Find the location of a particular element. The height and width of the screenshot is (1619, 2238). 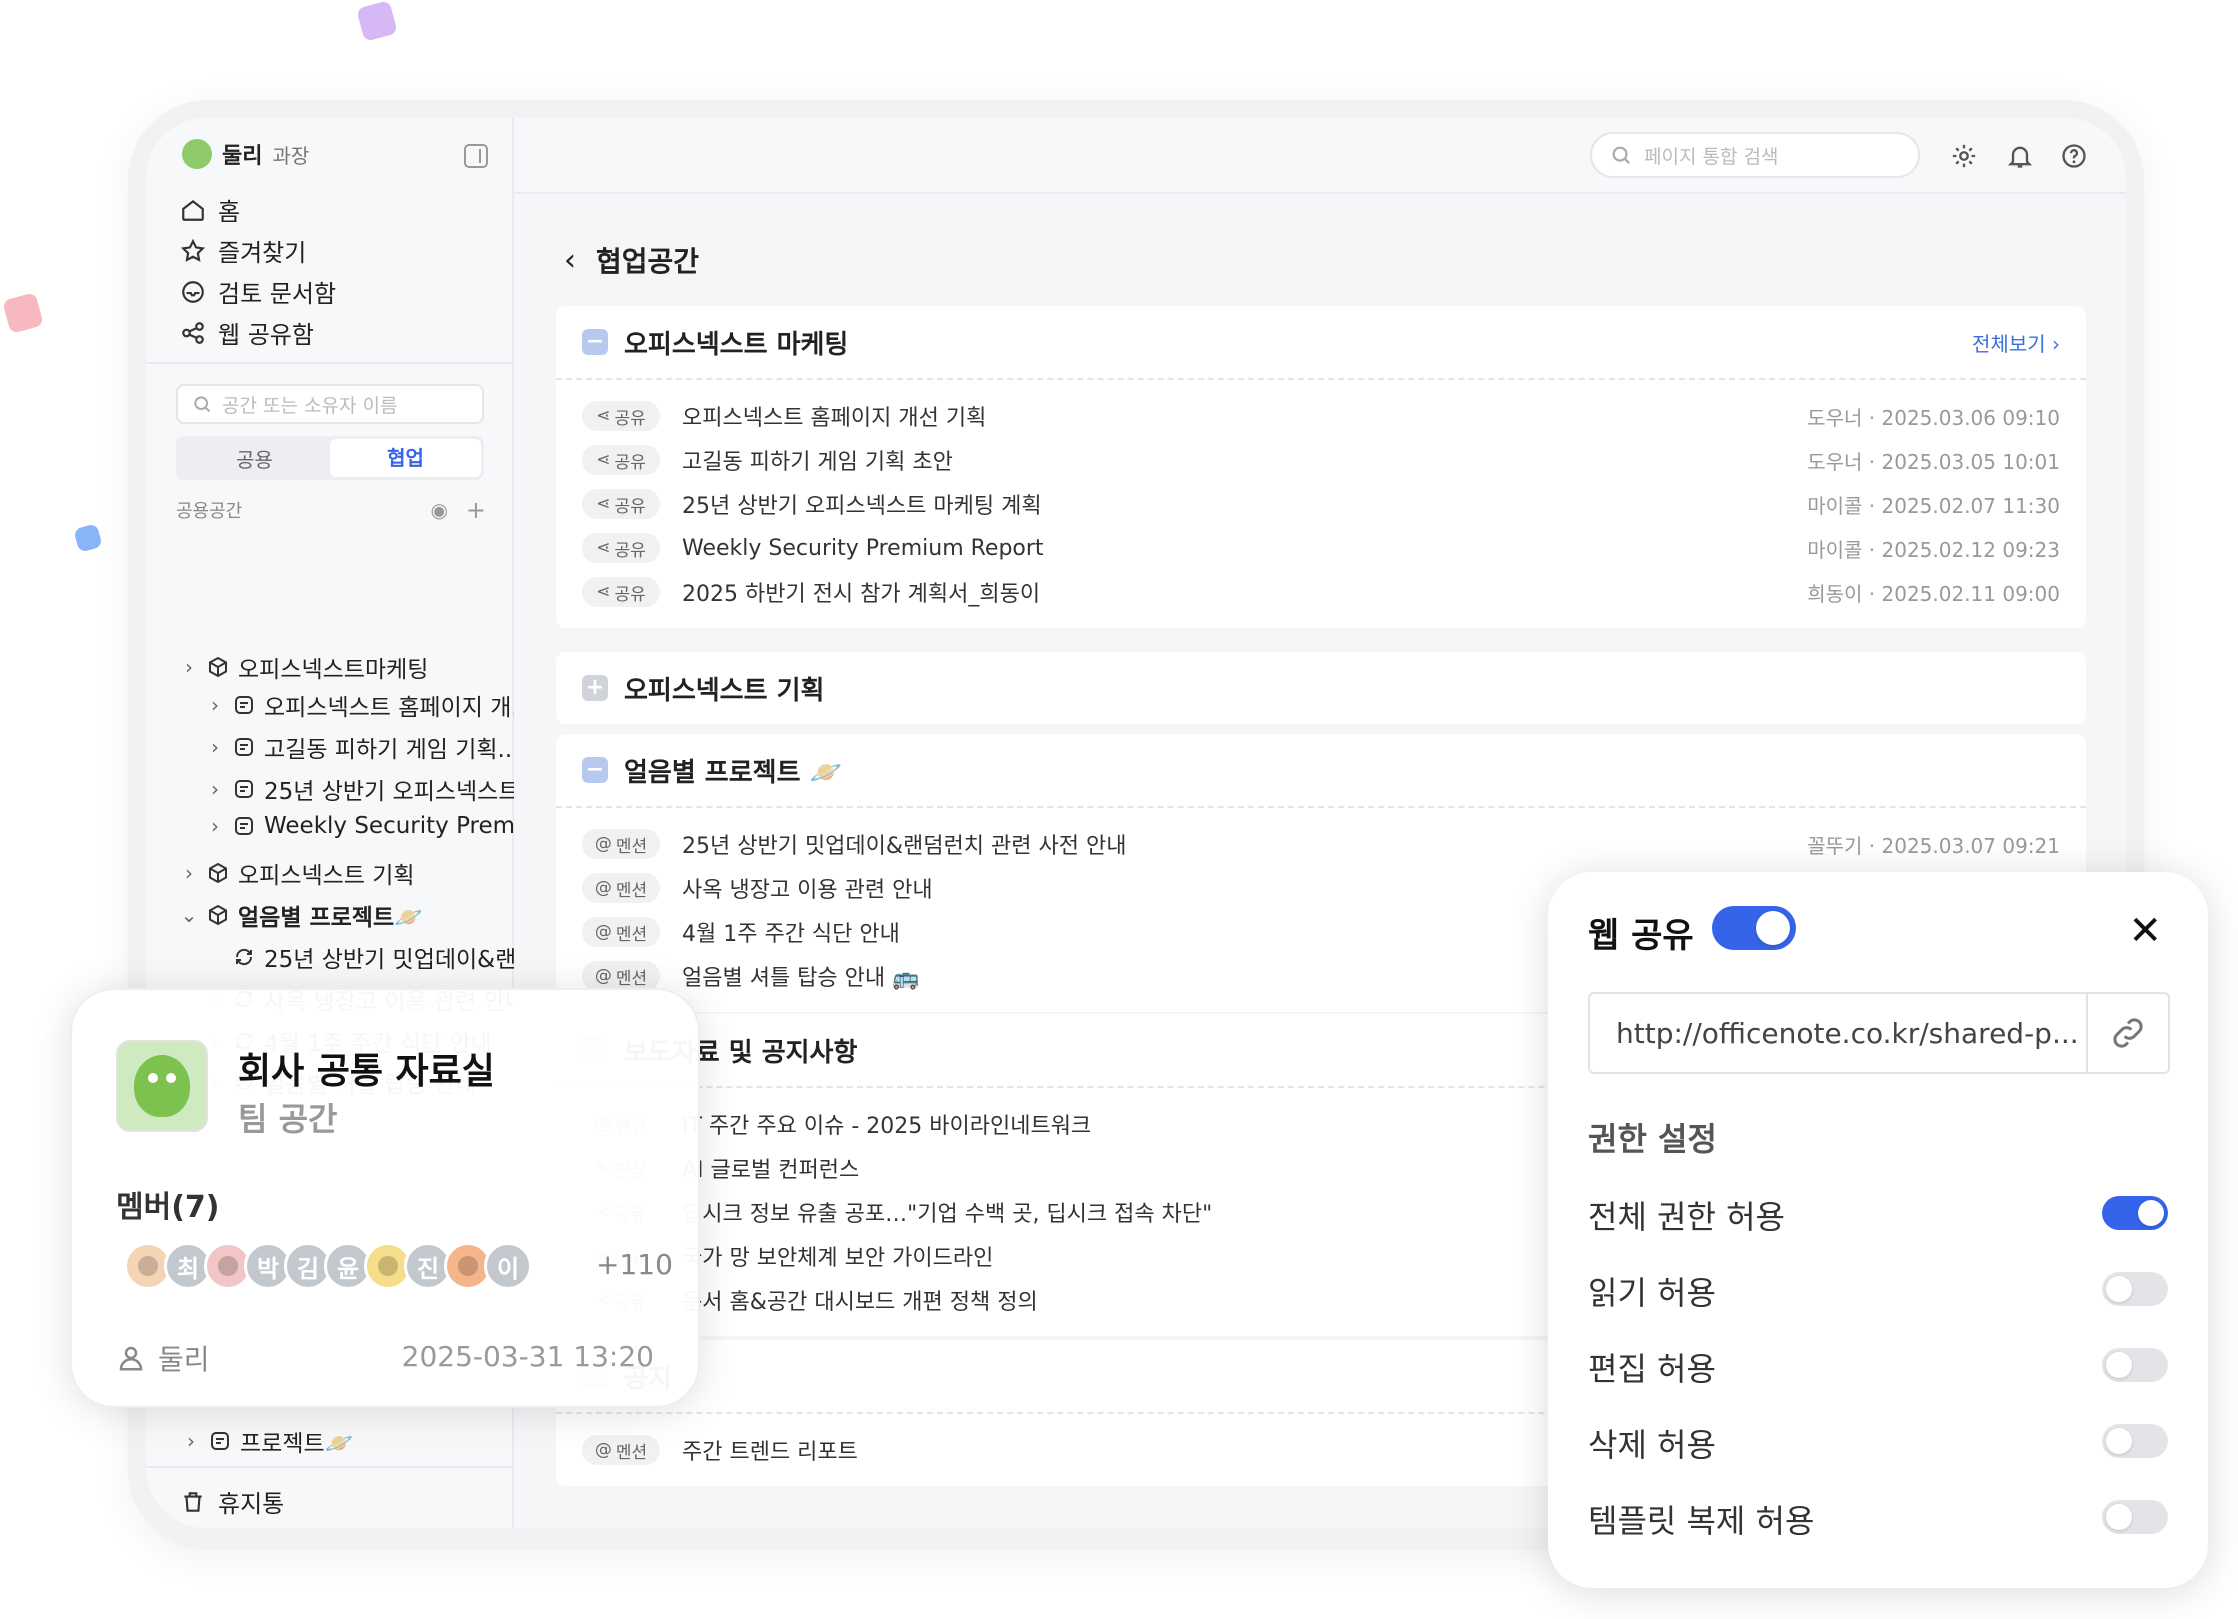

tree-item: › 오피스넥스트 기획 is located at coordinates (297, 873).